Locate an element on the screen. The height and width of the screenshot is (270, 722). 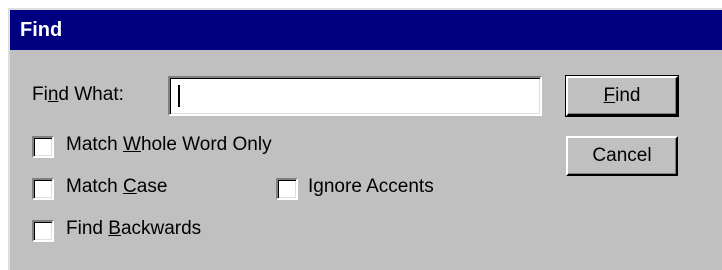
text-caret is located at coordinates (179, 96).